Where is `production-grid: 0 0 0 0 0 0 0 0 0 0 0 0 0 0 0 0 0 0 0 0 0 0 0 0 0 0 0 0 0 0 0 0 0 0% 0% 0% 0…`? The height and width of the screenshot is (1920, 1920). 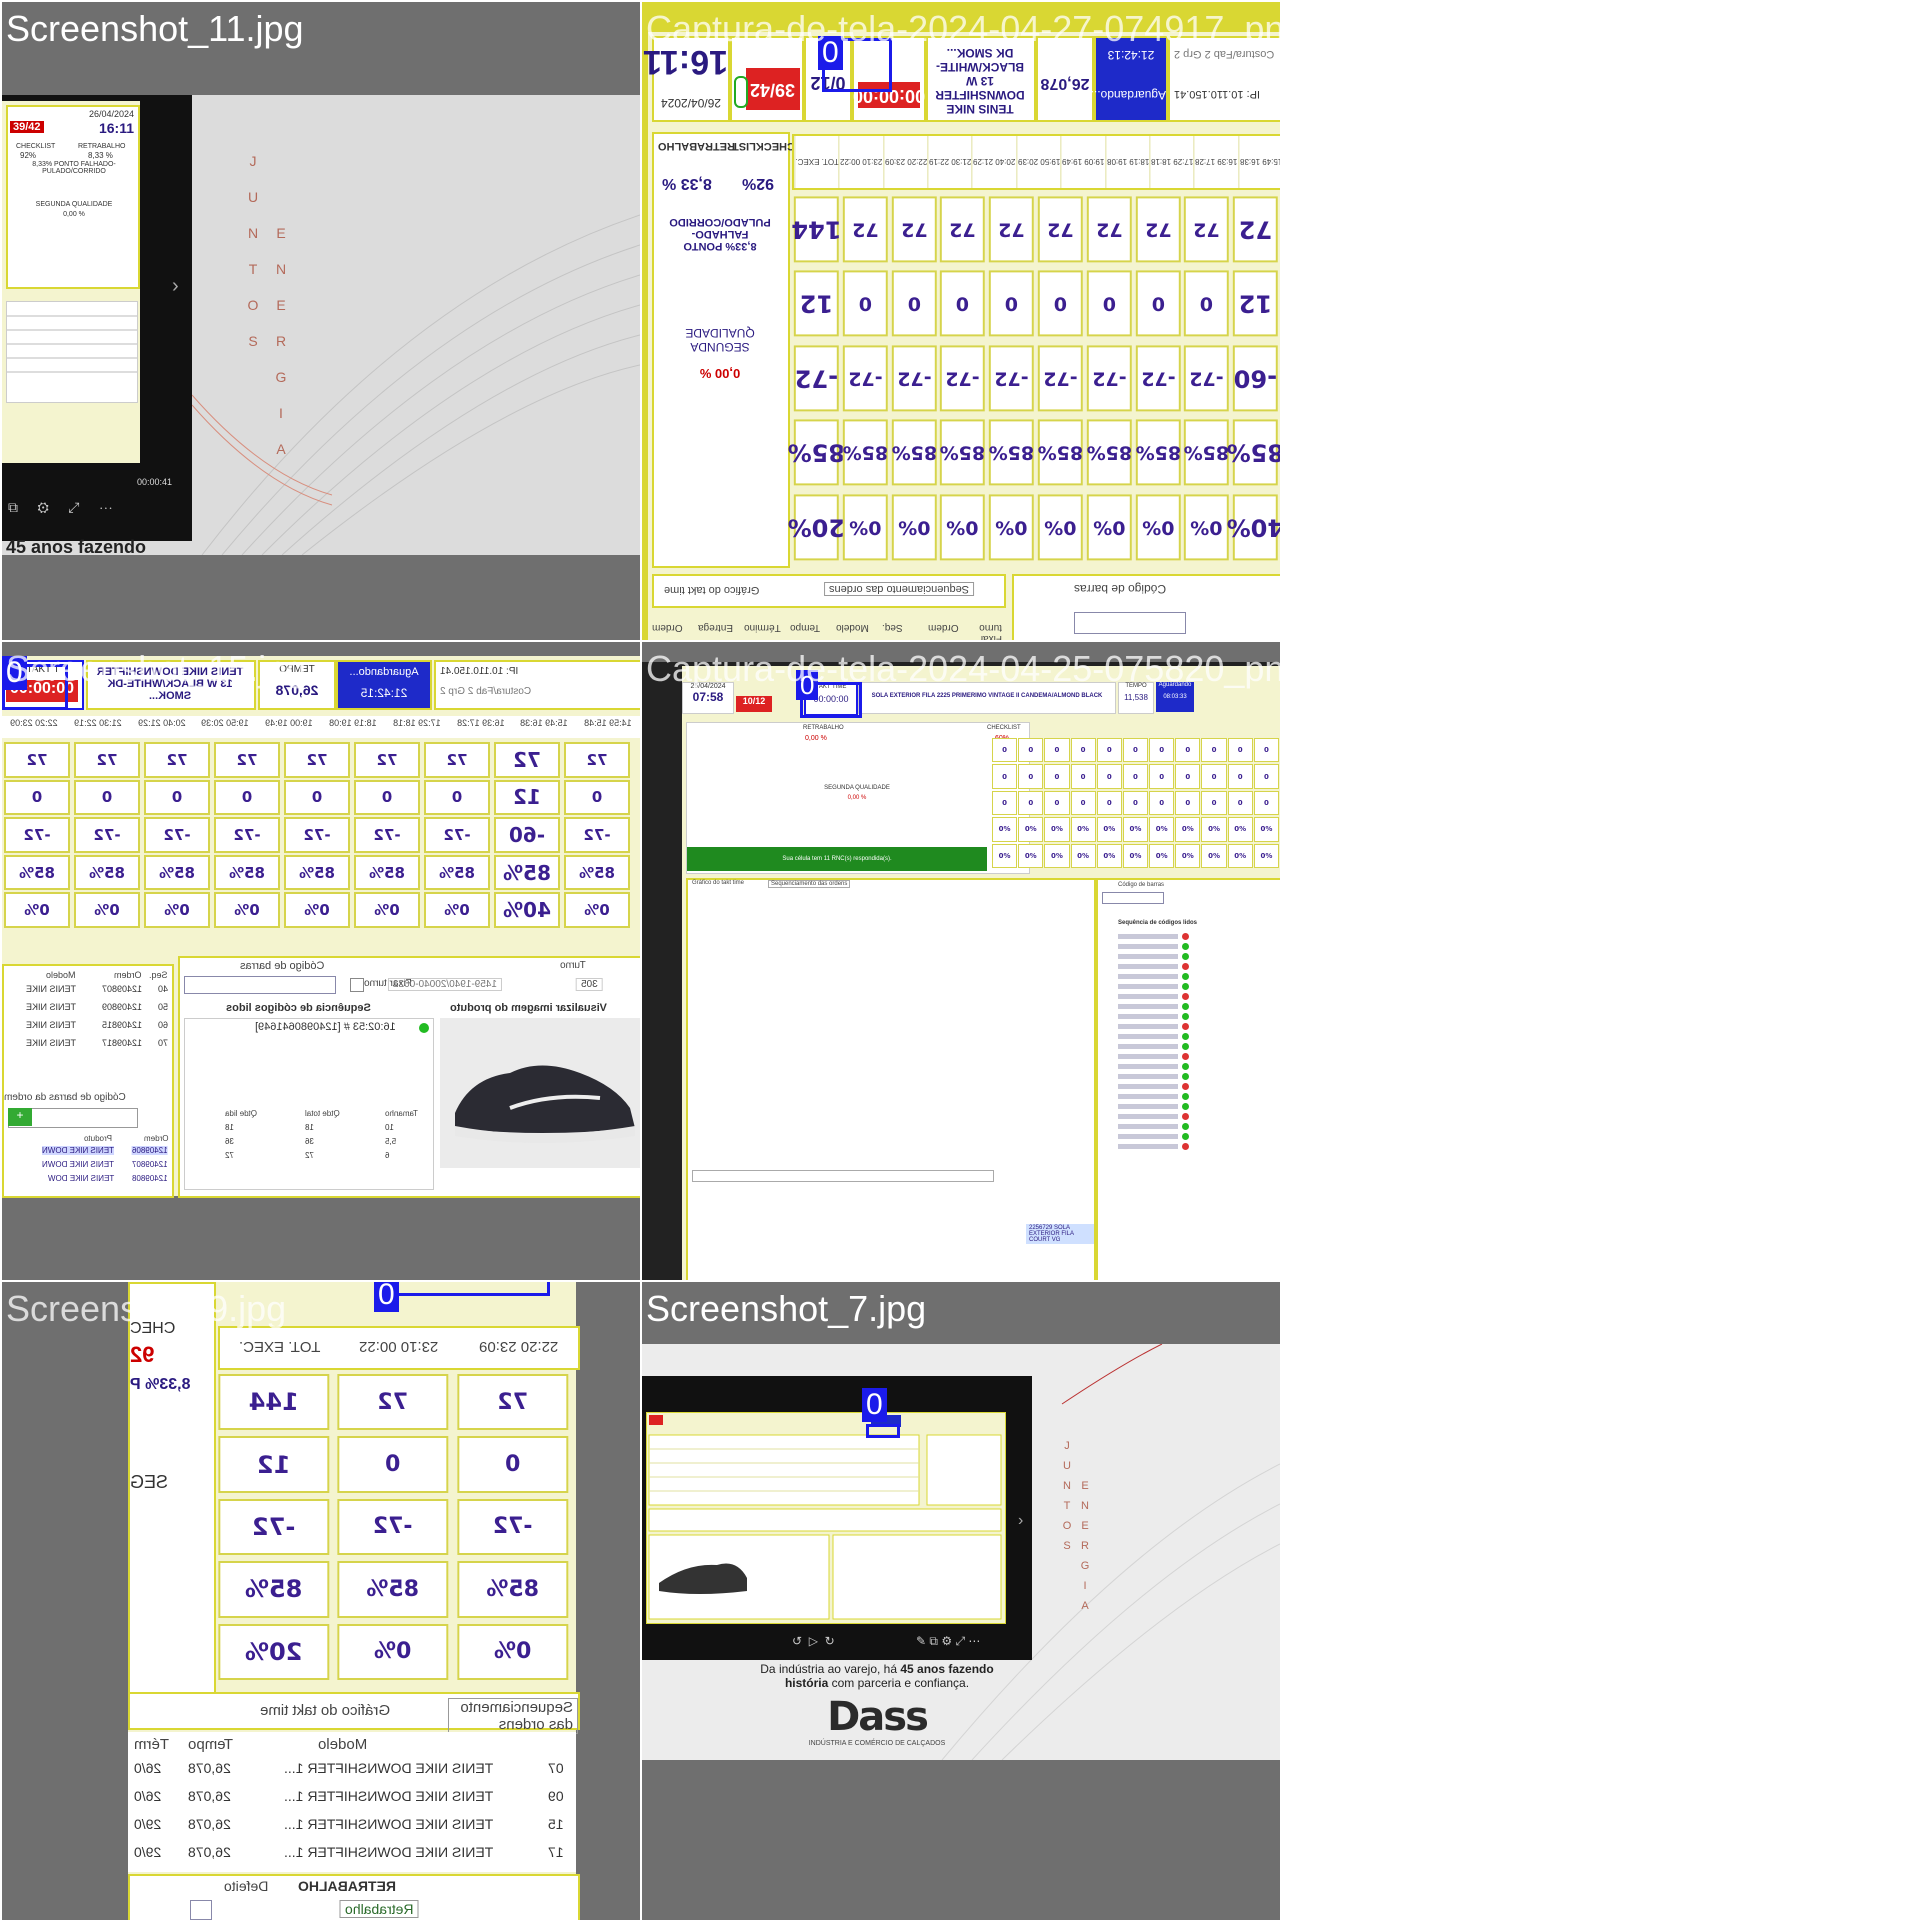 production-grid: 0 0 0 0 0 0 0 0 0 0 0 0 0 0 0 0 0 0 0 0 0 0 0 0 0 0 0 0 0 0 0 0 0 0% 0% 0% 0… is located at coordinates (1136, 804).